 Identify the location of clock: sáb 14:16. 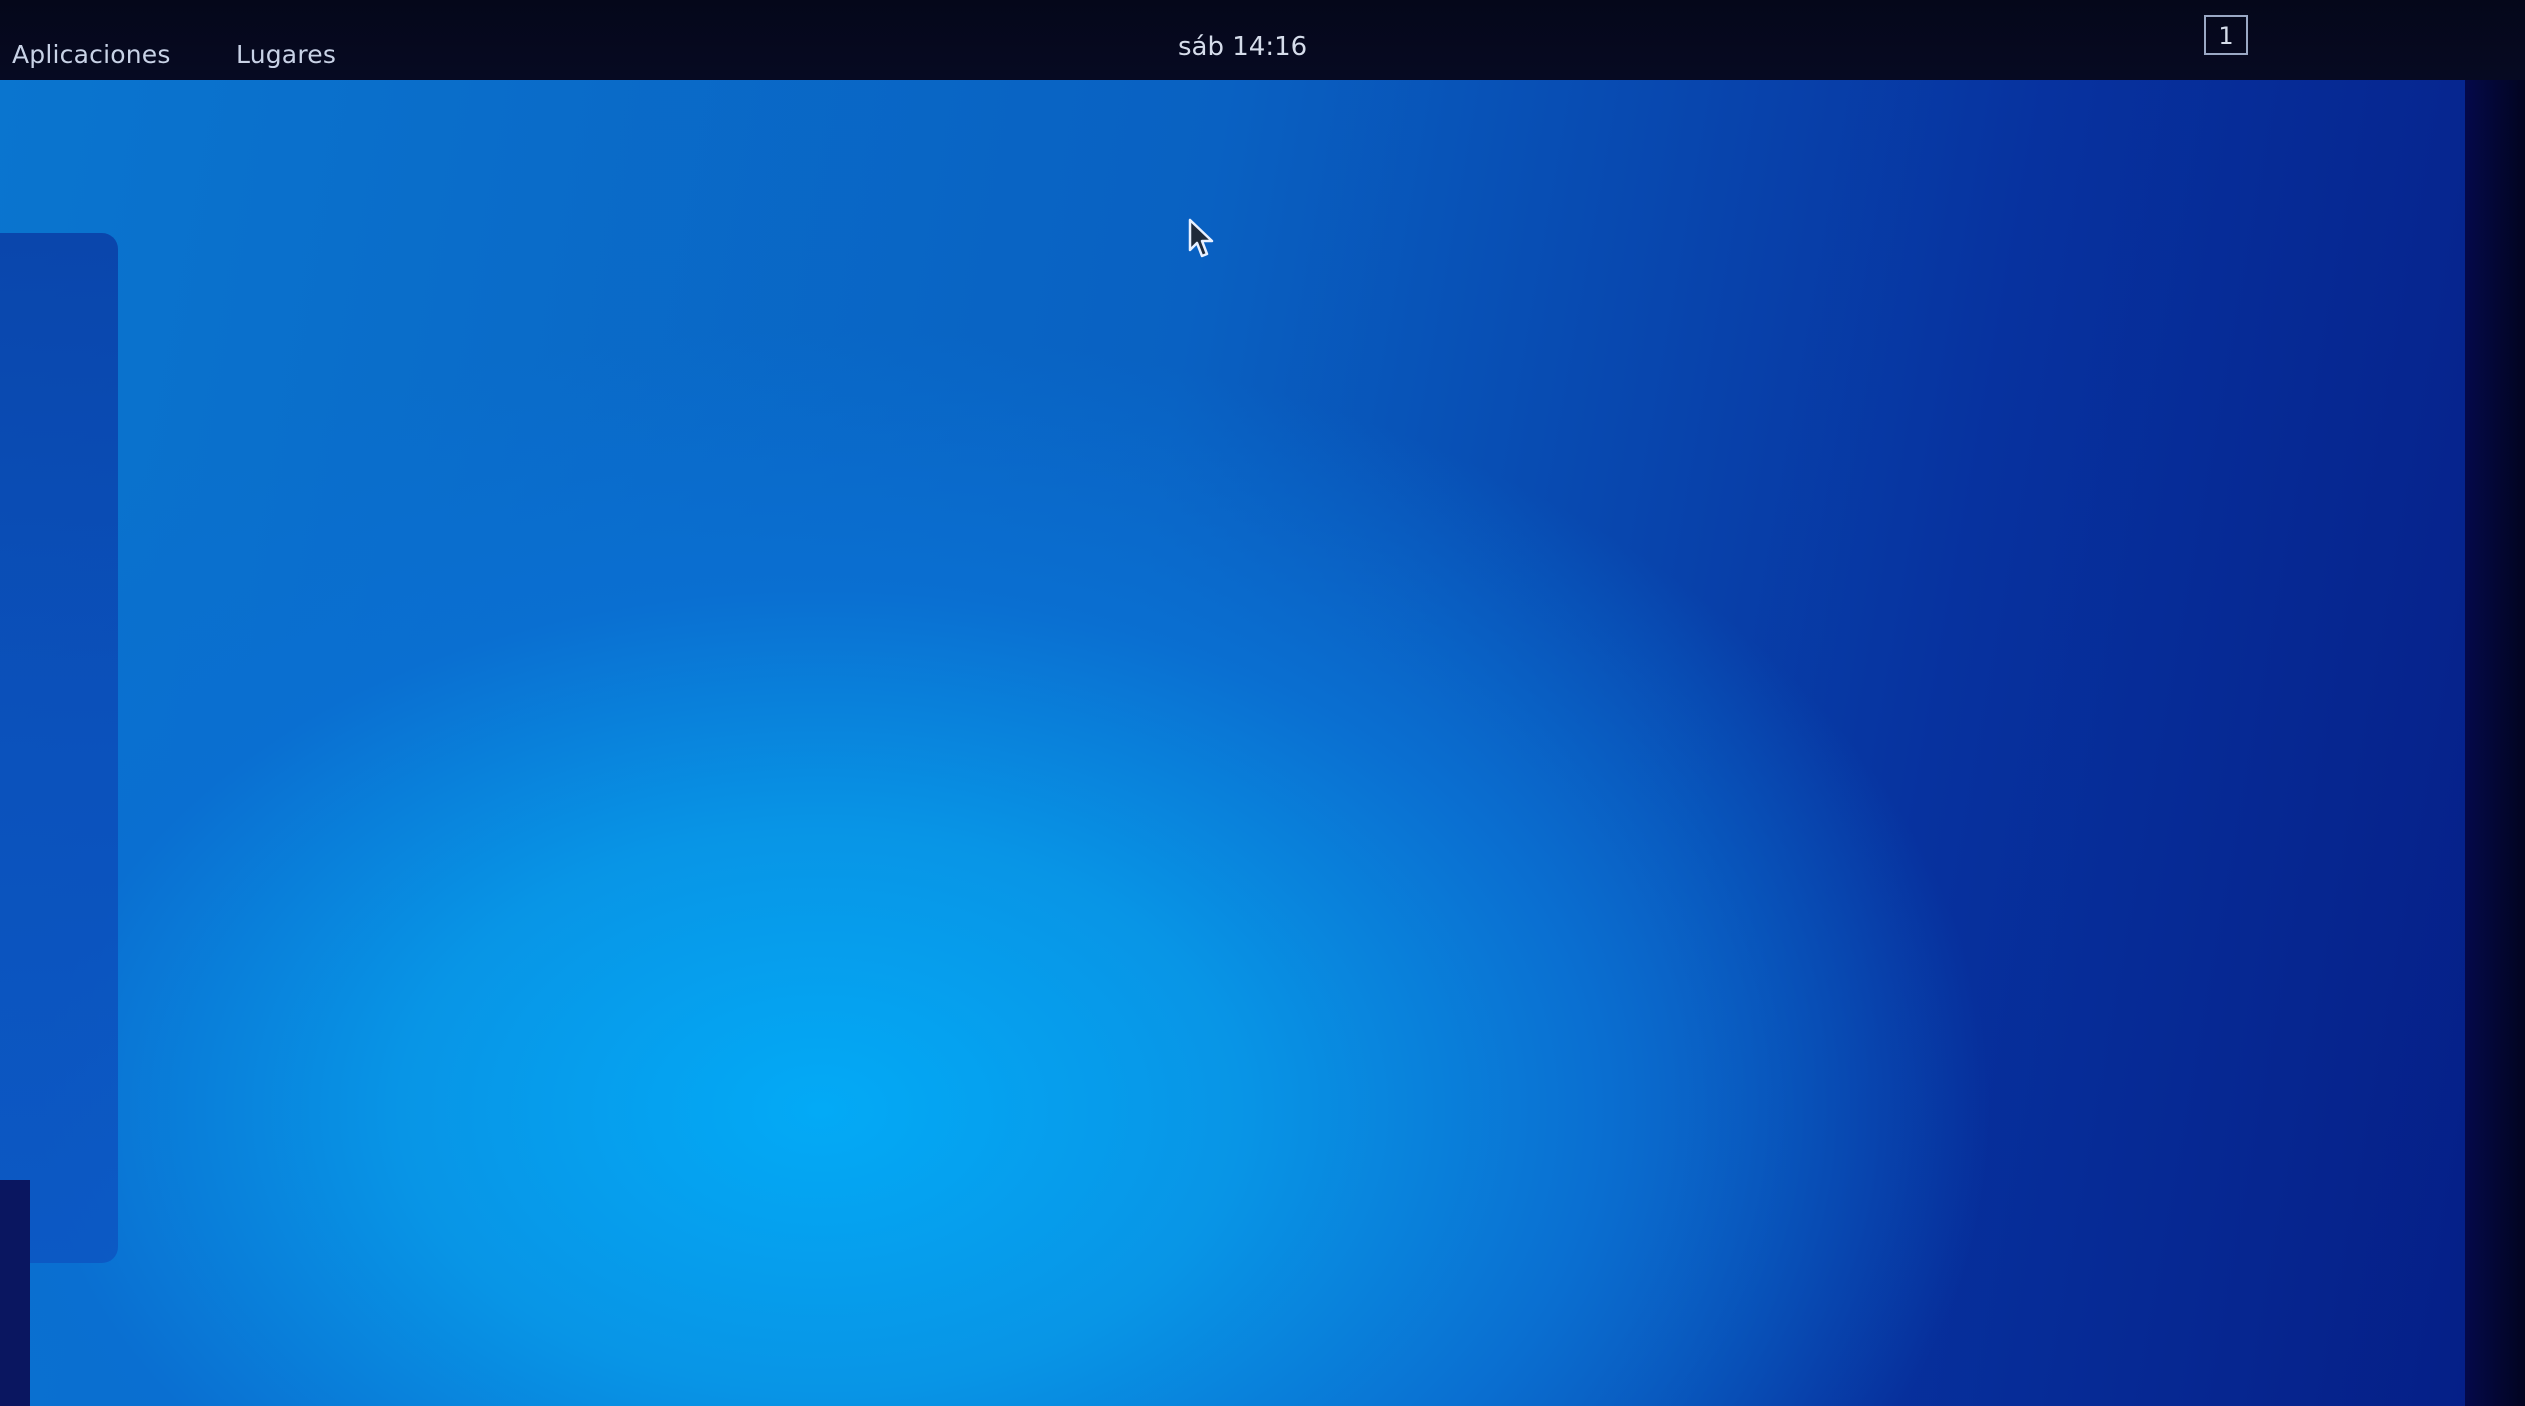
(1242, 47).